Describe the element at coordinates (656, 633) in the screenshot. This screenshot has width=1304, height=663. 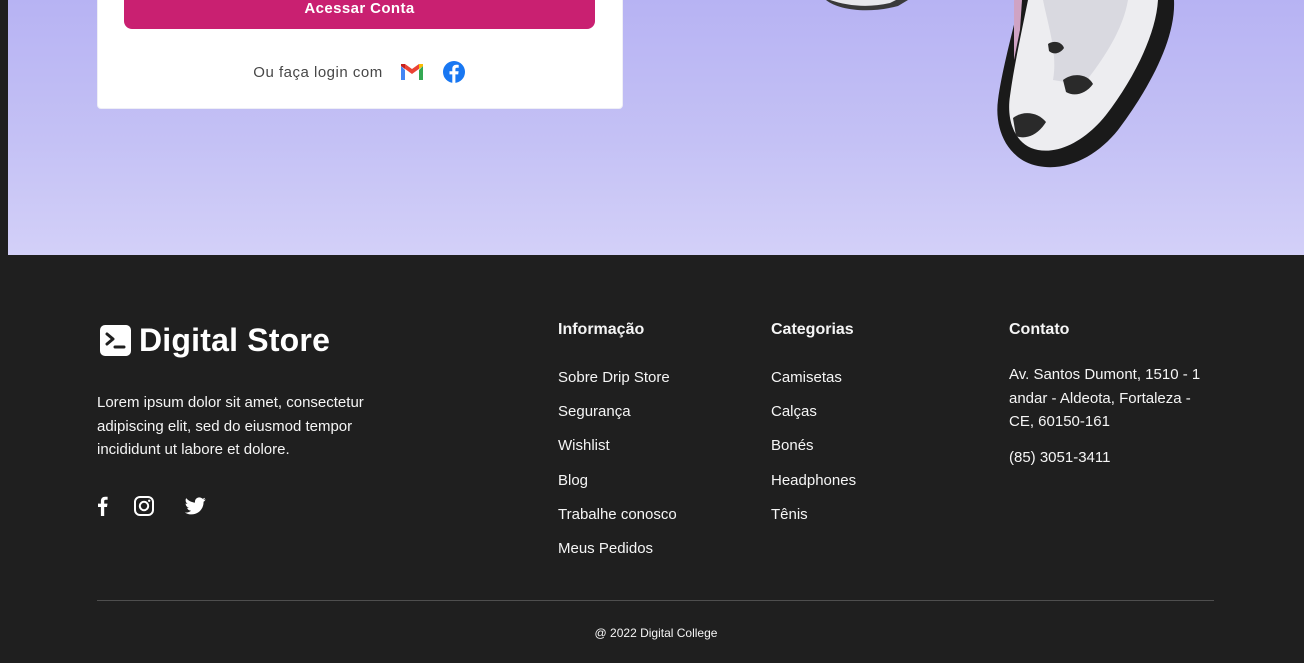
I see `copyright-text: @ 2022 Digital College` at that location.